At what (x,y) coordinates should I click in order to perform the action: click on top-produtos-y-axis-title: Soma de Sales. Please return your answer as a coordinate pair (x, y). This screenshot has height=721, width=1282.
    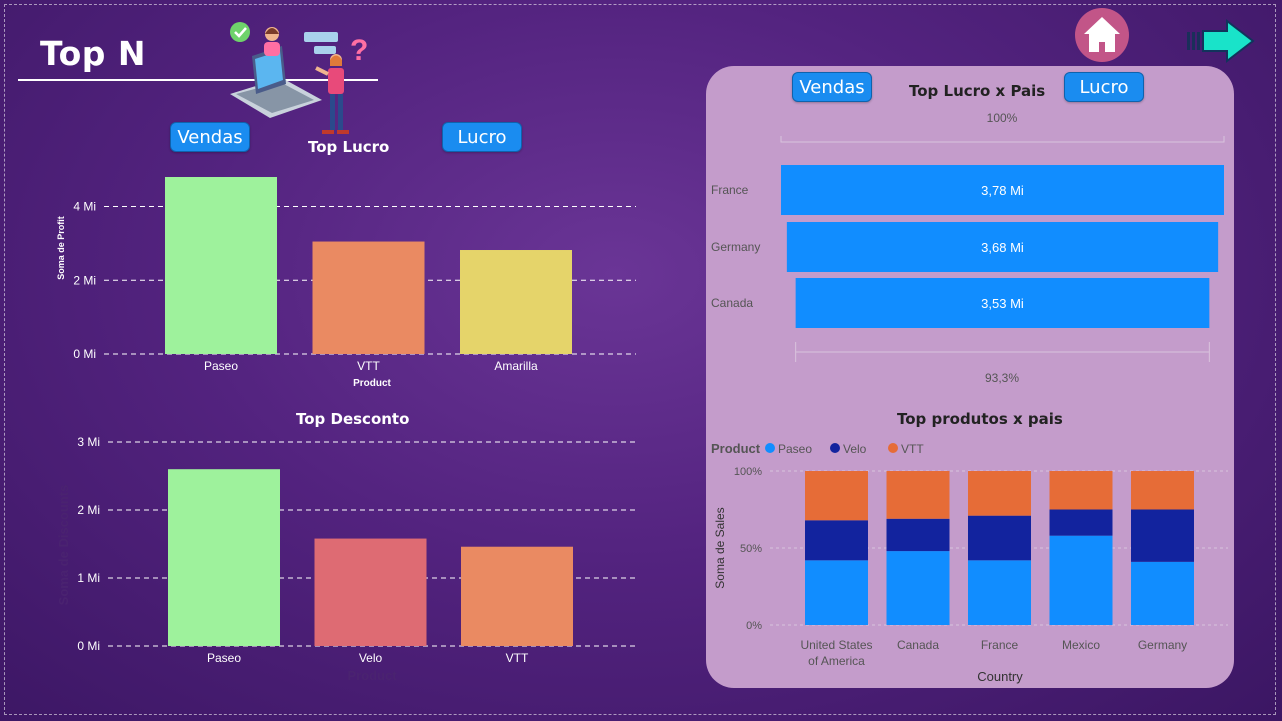
    Looking at the image, I should click on (720, 547).